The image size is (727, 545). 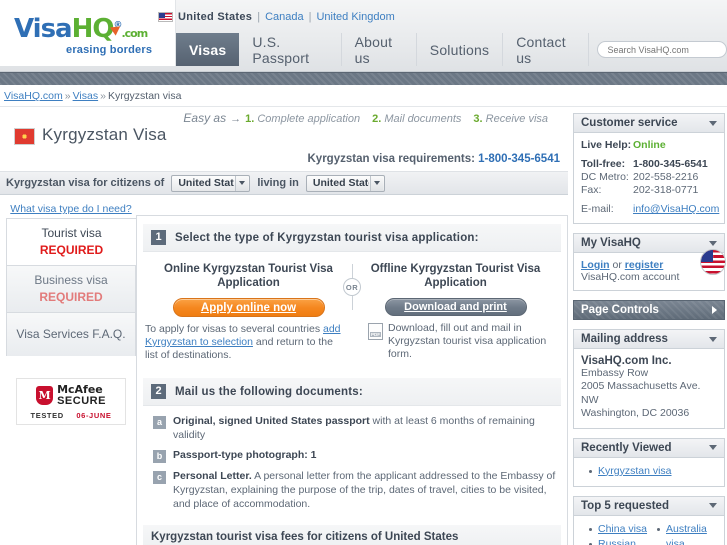 I want to click on register-link: register, so click(x=644, y=265).